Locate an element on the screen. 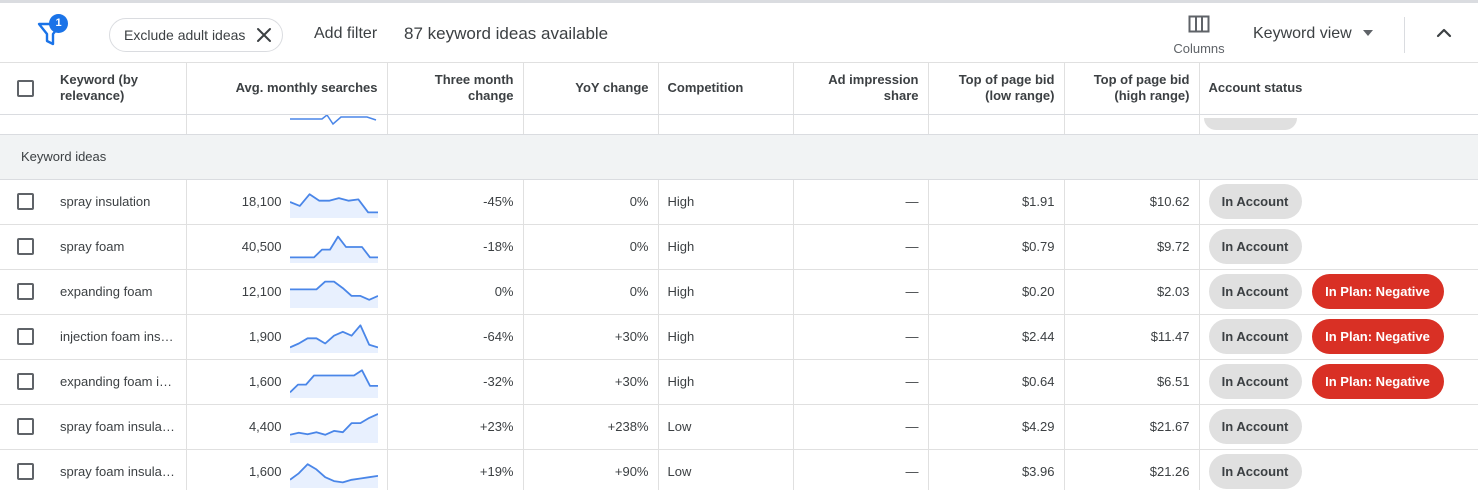 This screenshot has height=490, width=1478. searches-cell: 18,100 is located at coordinates (287, 202).